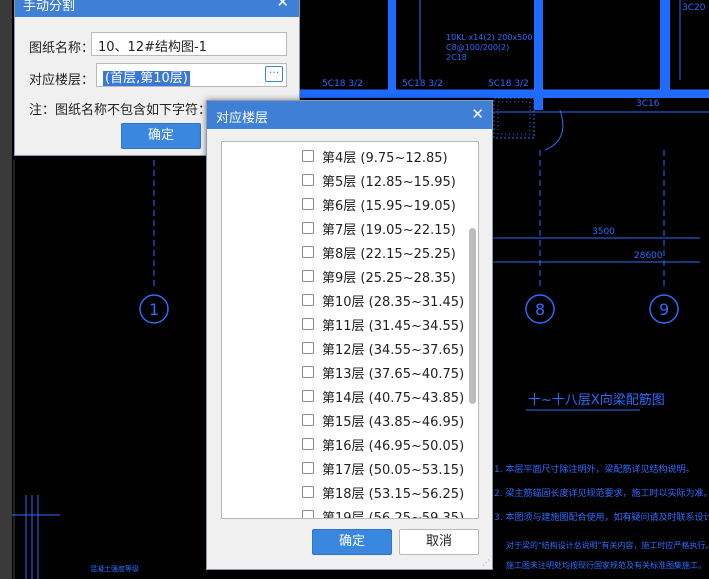 This screenshot has width=709, height=579. I want to click on floor-list-item: 第18层 (53.15~56.25), so click(383, 492).